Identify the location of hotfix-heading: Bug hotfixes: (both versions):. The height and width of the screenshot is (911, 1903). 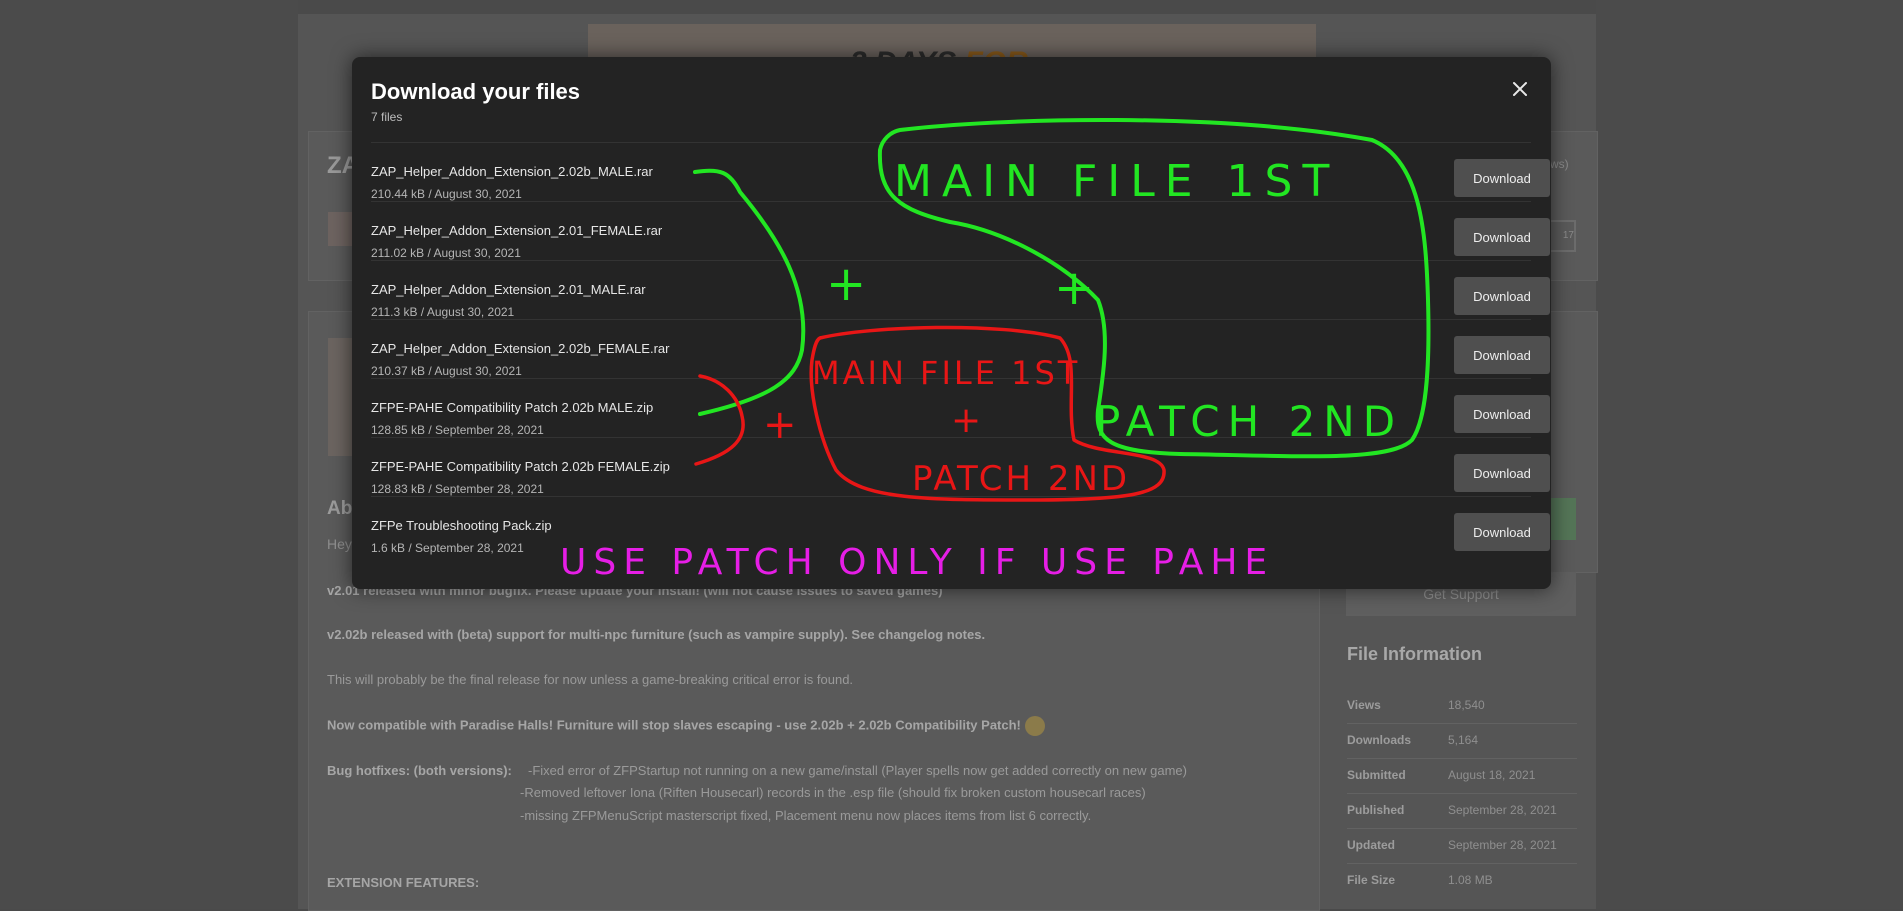
(419, 770).